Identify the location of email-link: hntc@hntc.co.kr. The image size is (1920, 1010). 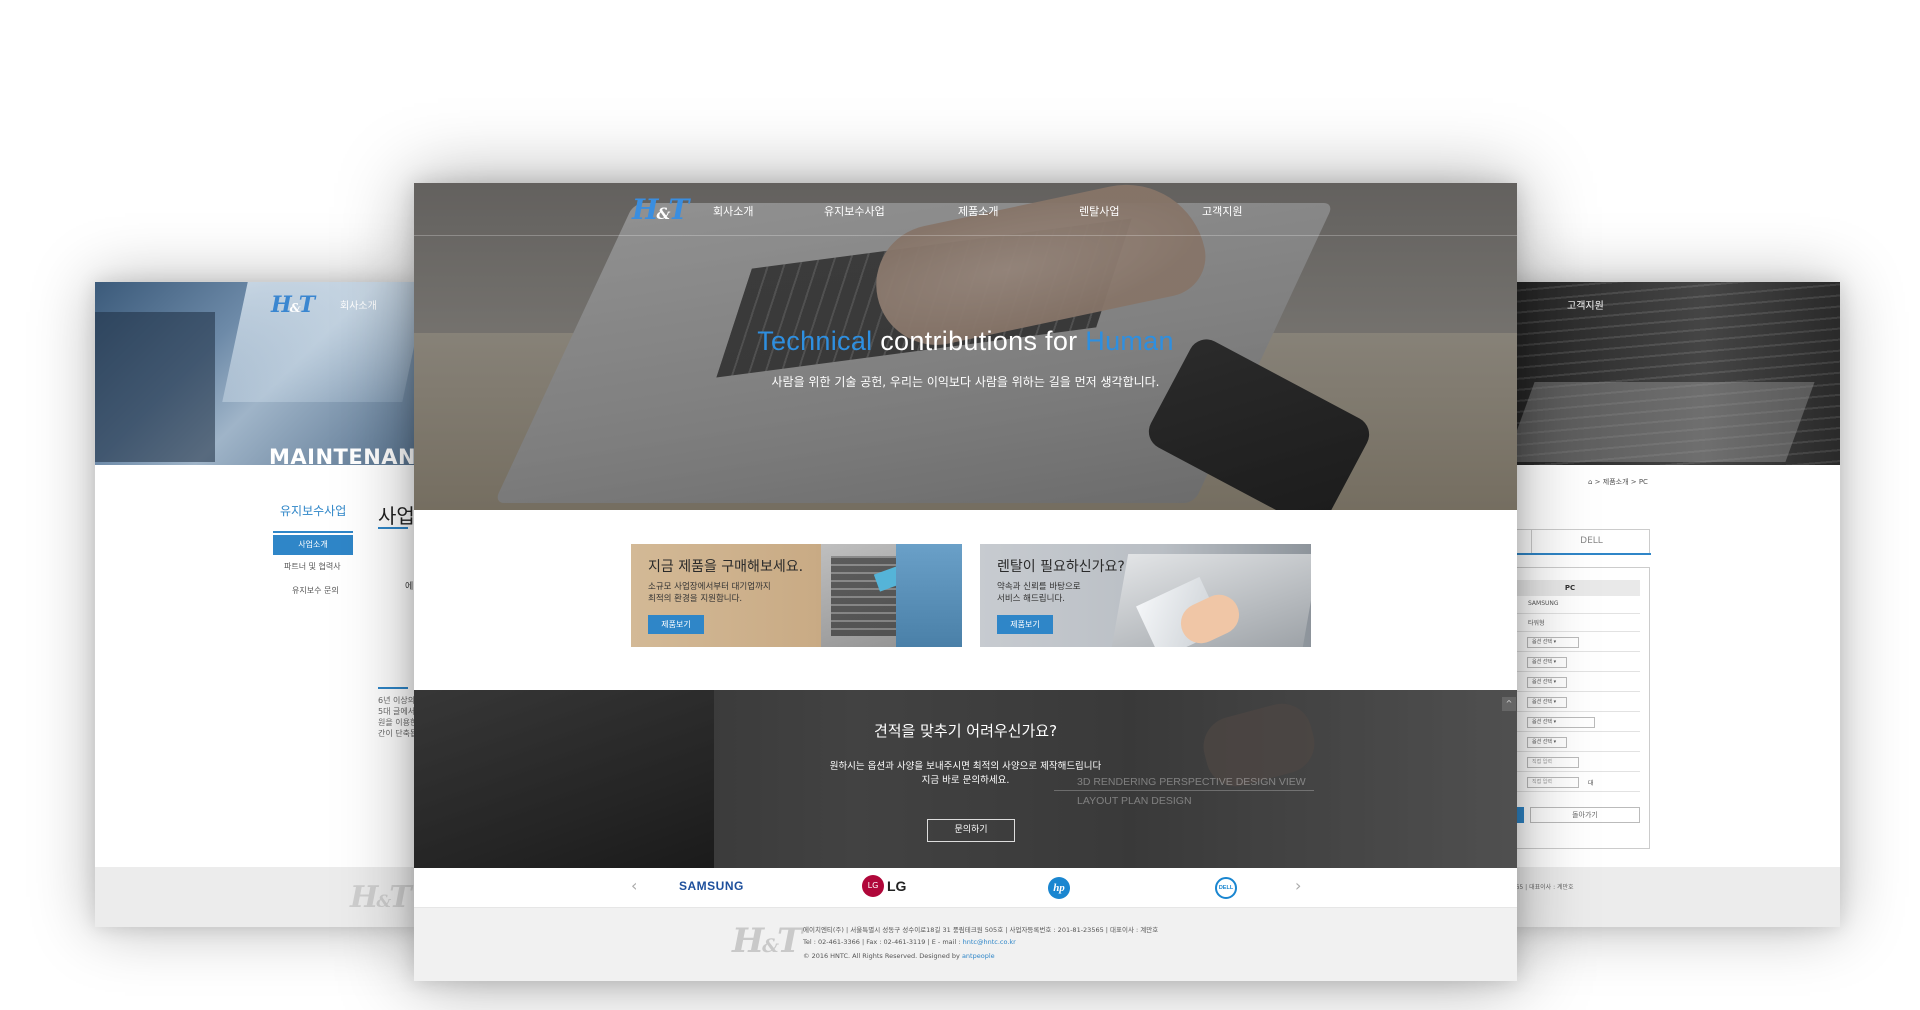
(989, 942).